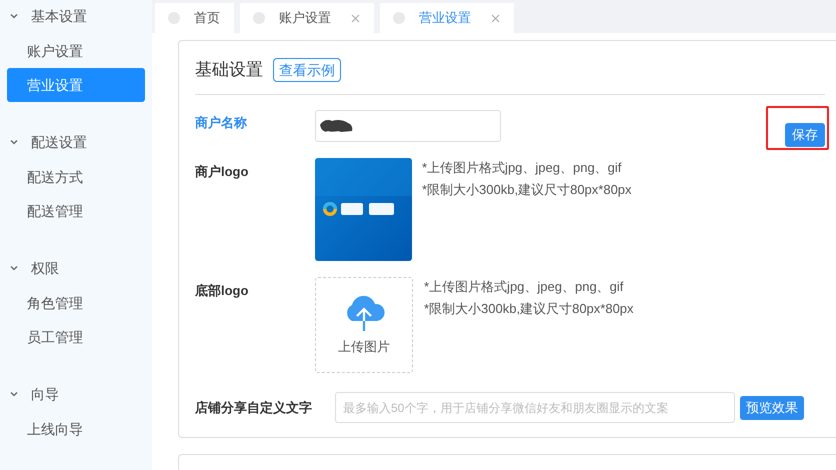  What do you see at coordinates (222, 172) in the screenshot?
I see `field-label: 商户logo` at bounding box center [222, 172].